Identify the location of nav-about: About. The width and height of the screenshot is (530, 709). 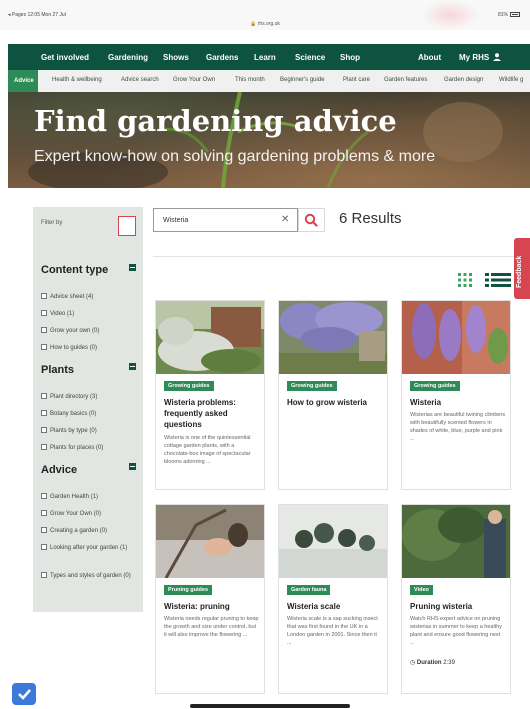
(429, 57).